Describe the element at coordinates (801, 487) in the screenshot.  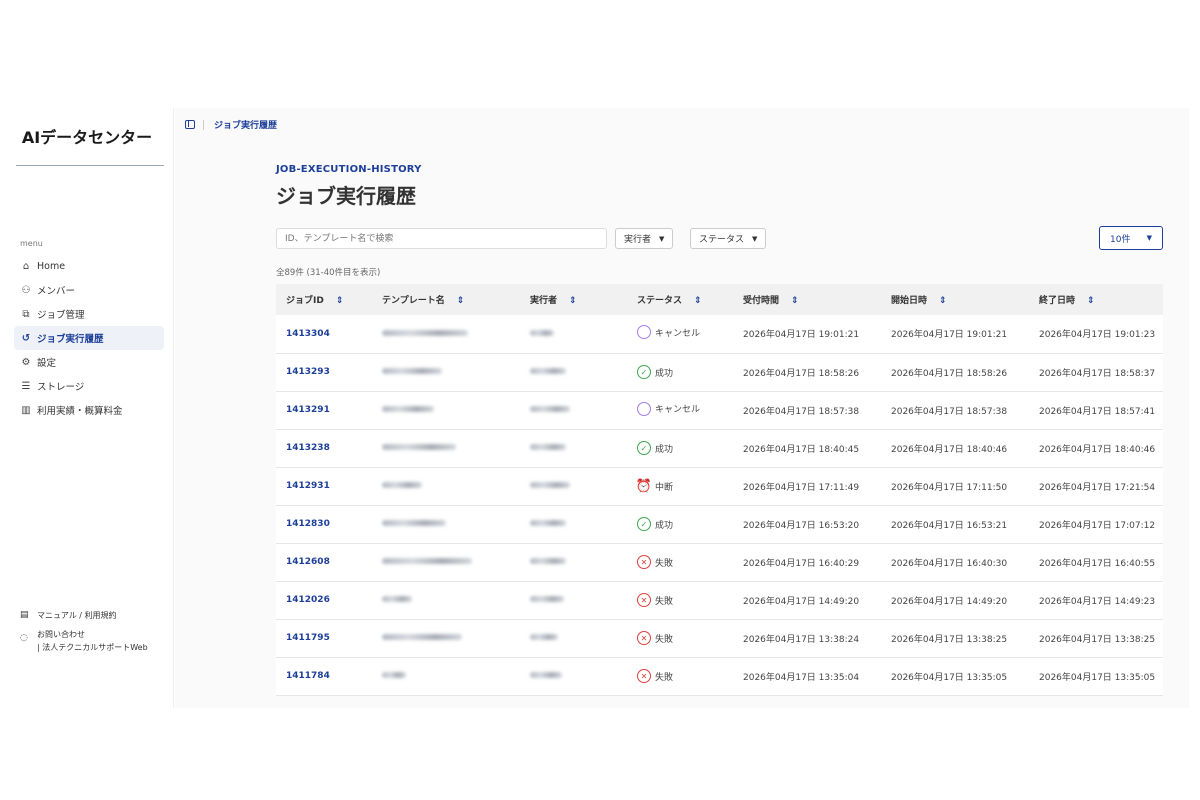
I see `received-time-cell: 2026年04月17日 17:11:49` at that location.